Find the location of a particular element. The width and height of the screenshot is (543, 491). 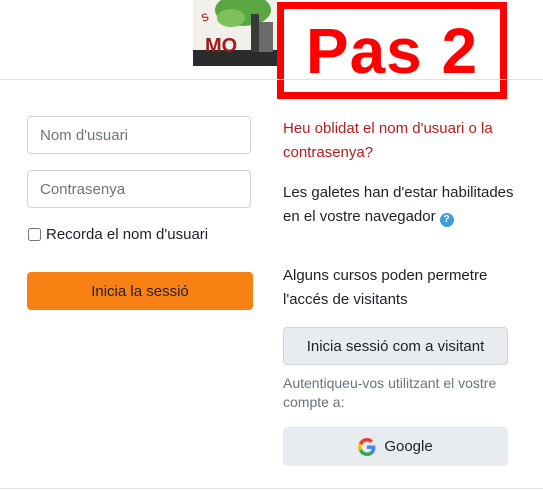

logo-text: MO is located at coordinates (221, 46).